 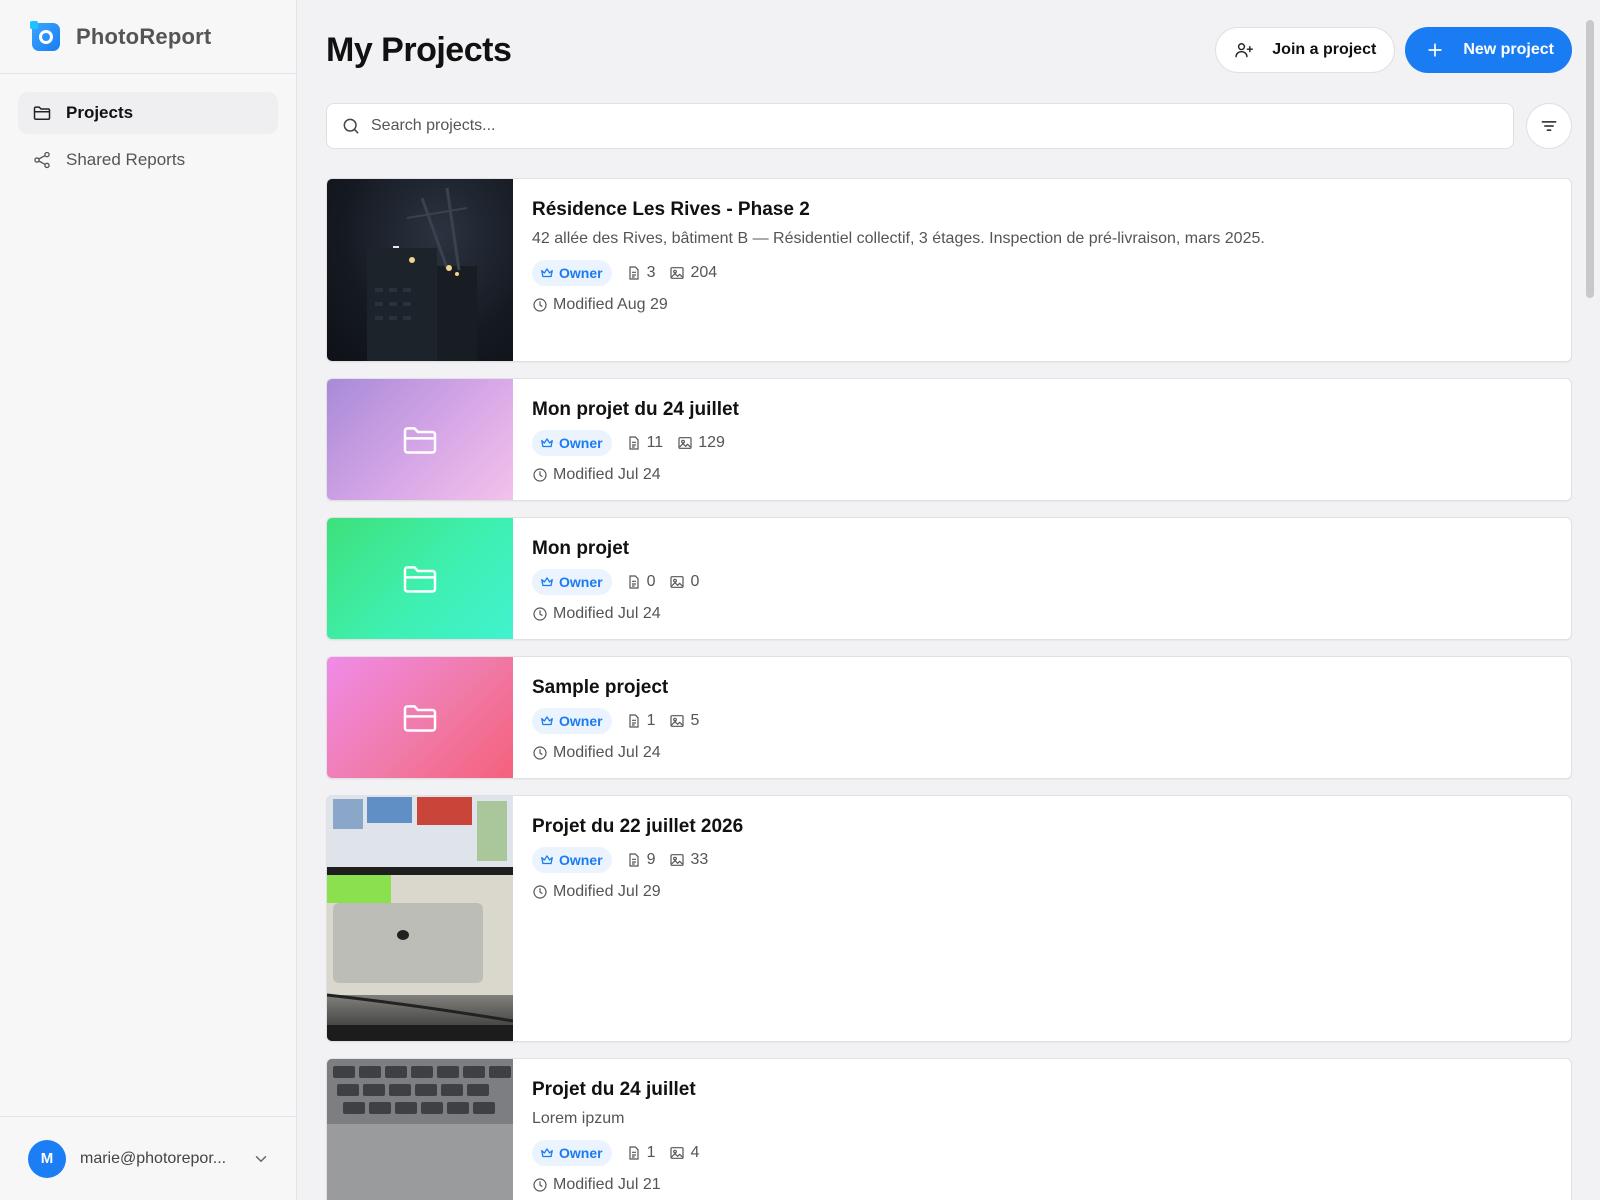 I want to click on sidebar-item-shared-reports: Shared Reports, so click(x=148, y=160).